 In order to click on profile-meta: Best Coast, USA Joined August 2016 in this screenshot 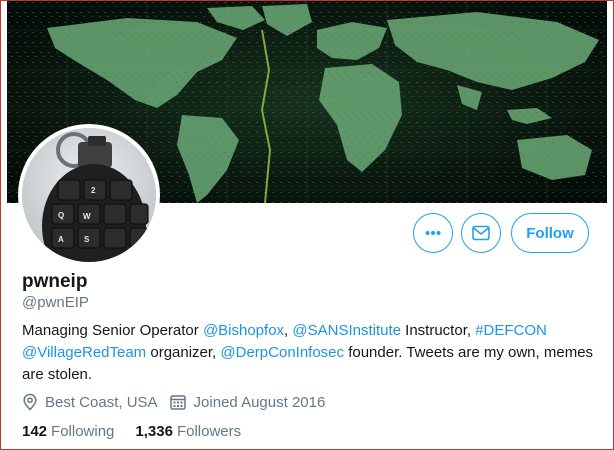, I will do `click(179, 402)`.